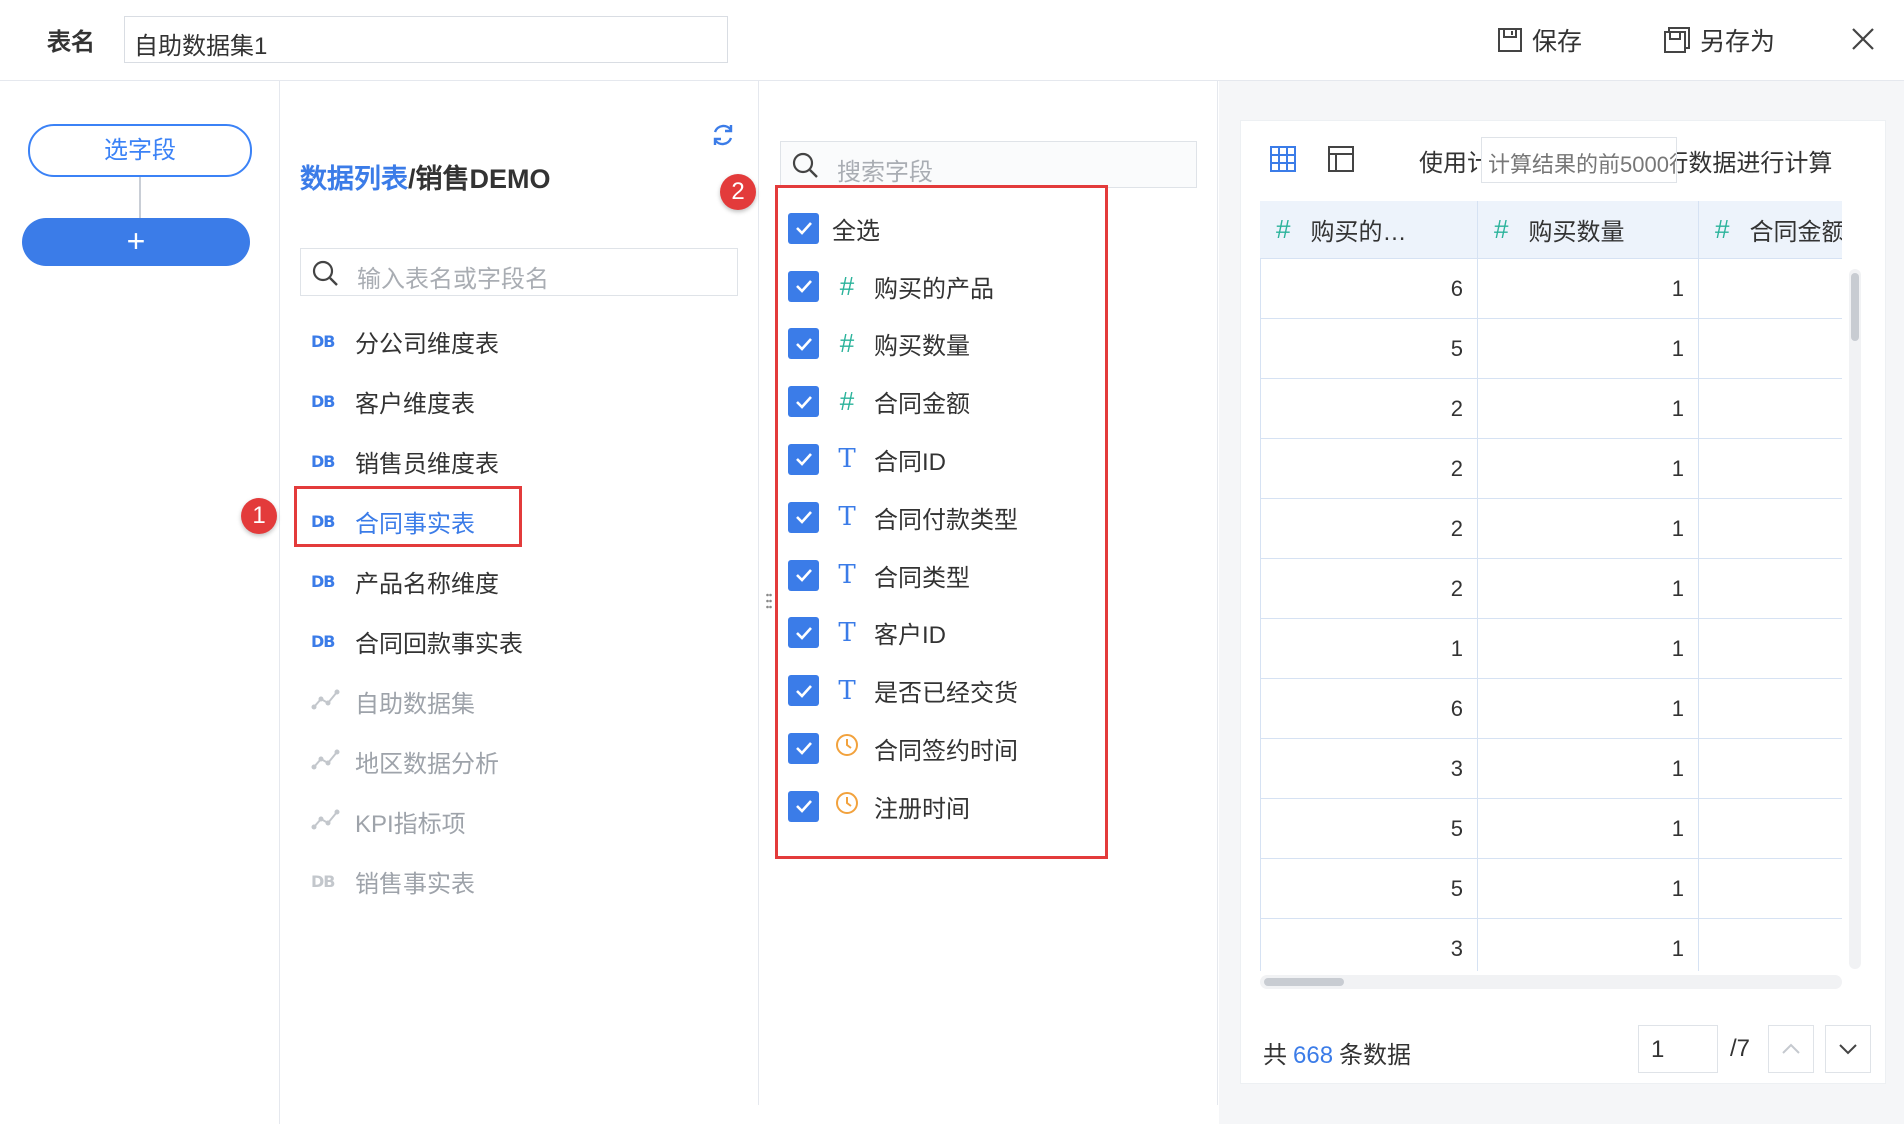 The width and height of the screenshot is (1904, 1124). I want to click on page-down-button, so click(1848, 1049).